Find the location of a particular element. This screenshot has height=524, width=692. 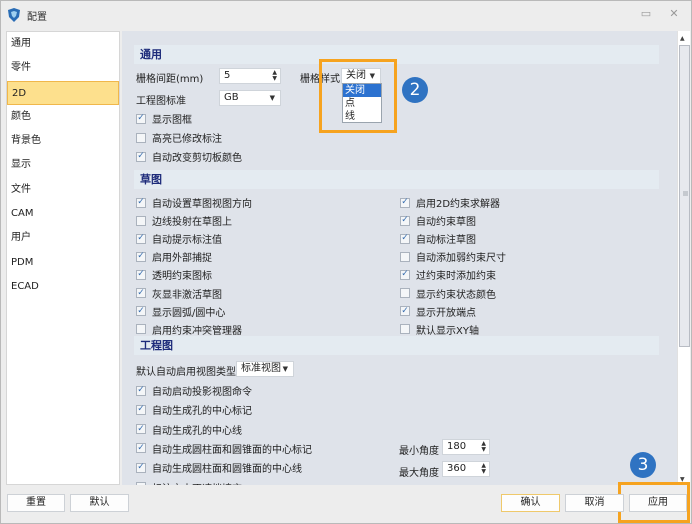

checkbox-highlight-modified: 高亮已修改标注 is located at coordinates (179, 137).